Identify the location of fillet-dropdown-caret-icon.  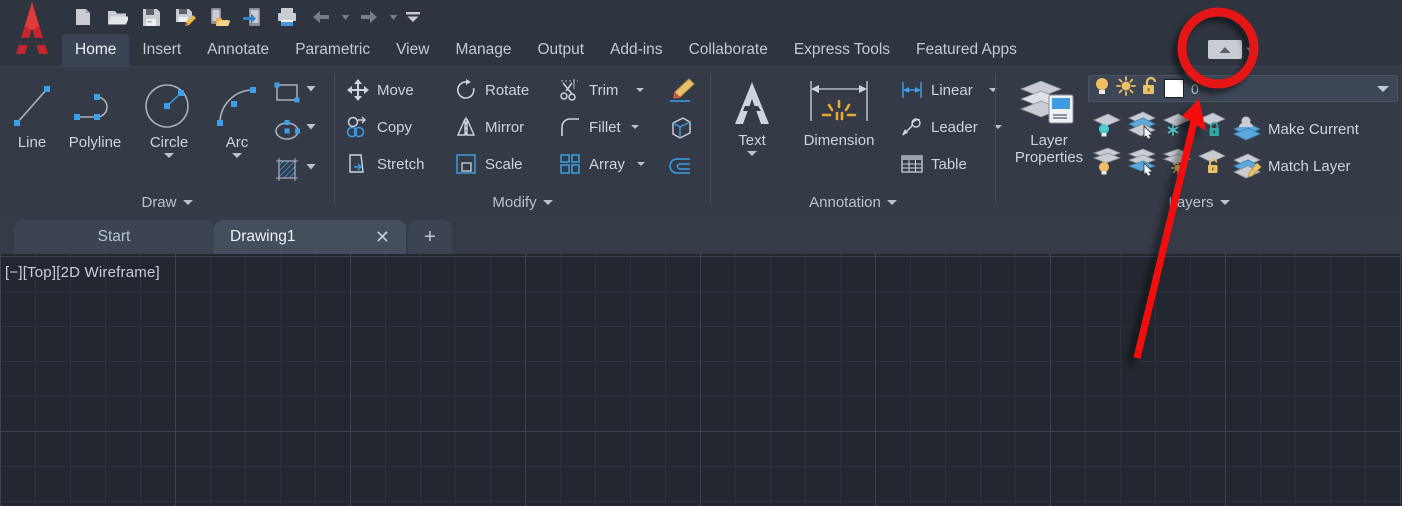
(634, 127).